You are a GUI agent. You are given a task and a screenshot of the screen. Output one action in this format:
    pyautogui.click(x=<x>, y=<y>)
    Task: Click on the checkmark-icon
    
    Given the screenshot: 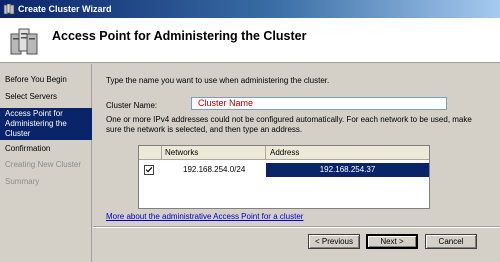 What is the action you would take?
    pyautogui.click(x=149, y=170)
    